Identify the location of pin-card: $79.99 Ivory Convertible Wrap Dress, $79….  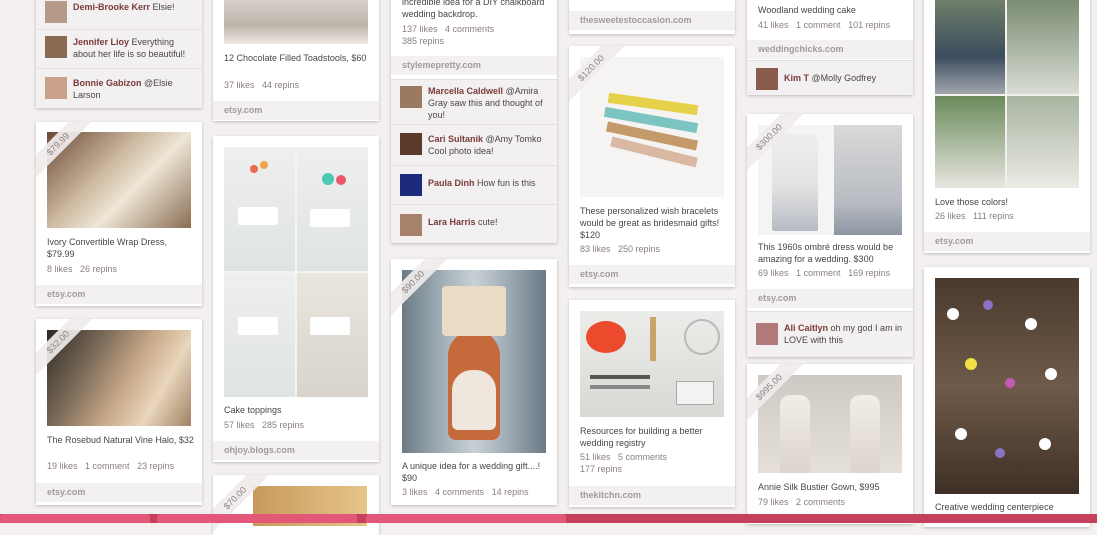
(119, 214).